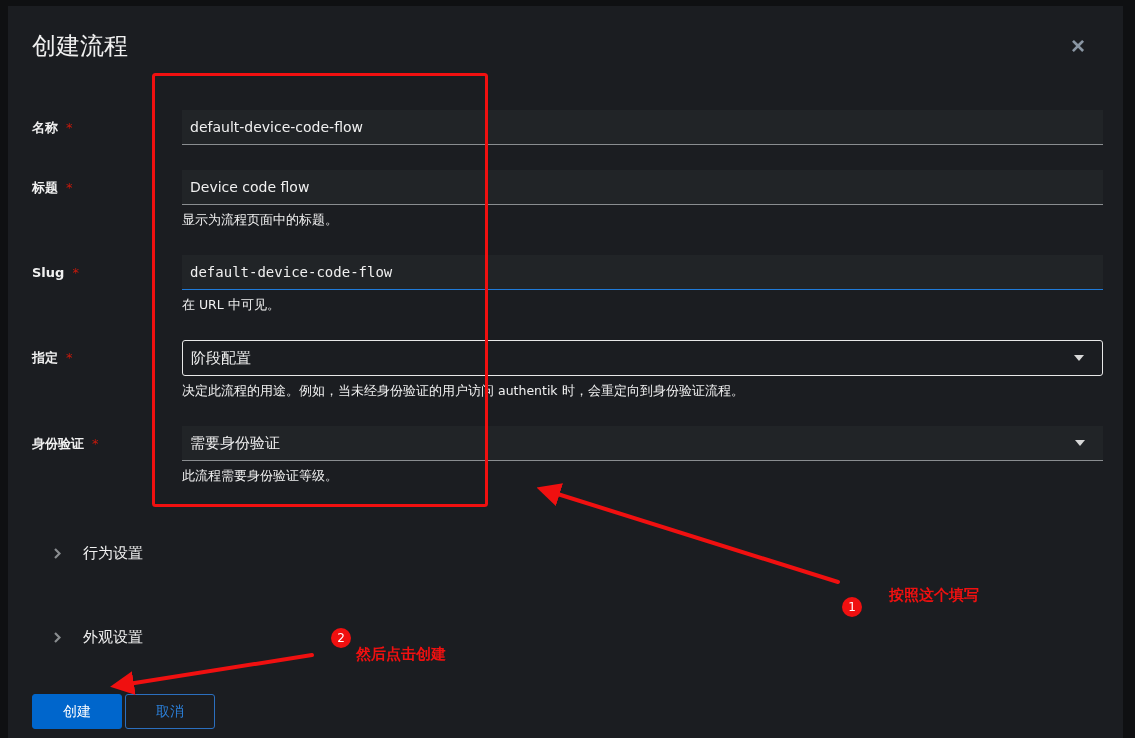 The height and width of the screenshot is (738, 1135). Describe the element at coordinates (87, 637) in the screenshot. I see `expandable-section: 外观设置` at that location.